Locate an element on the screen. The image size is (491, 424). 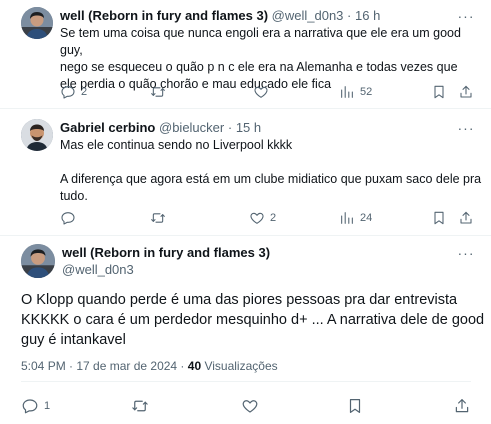
tweet-actions: 2 52 is located at coordinates (270, 92).